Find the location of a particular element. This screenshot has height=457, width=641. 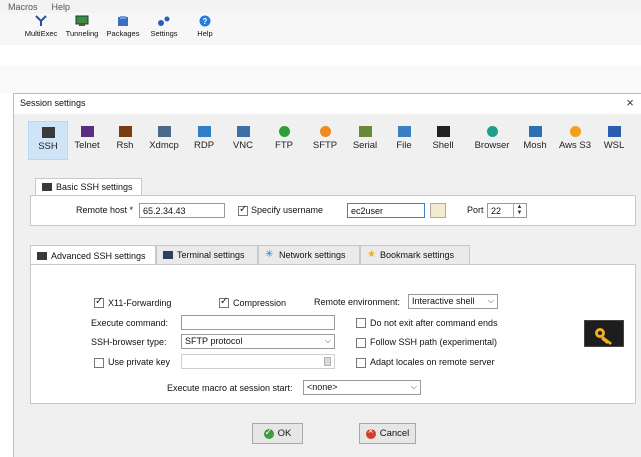

follow-ssh-path-label: Follow SSH path (experimental) is located at coordinates (434, 342).